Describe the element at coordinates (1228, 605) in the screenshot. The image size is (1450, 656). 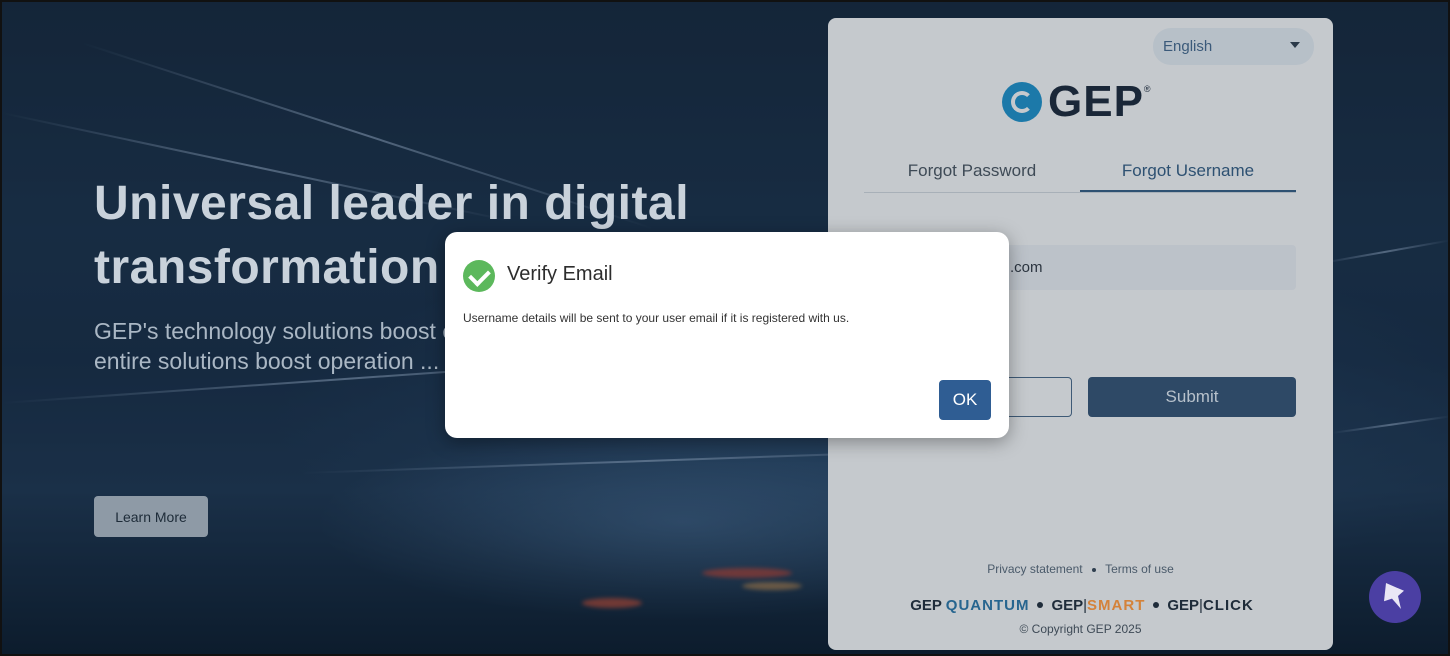
I see `click-text: CLICK` at that location.